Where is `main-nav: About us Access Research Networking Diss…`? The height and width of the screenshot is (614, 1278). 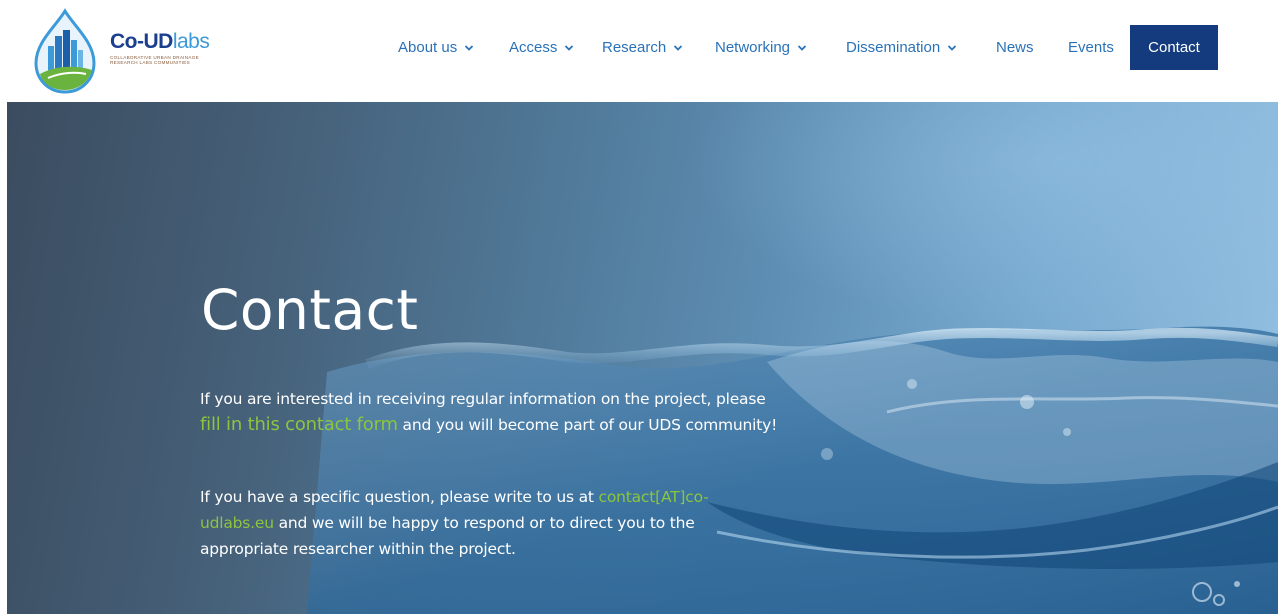 main-nav: About us Access Research Networking Diss… is located at coordinates (808, 47).